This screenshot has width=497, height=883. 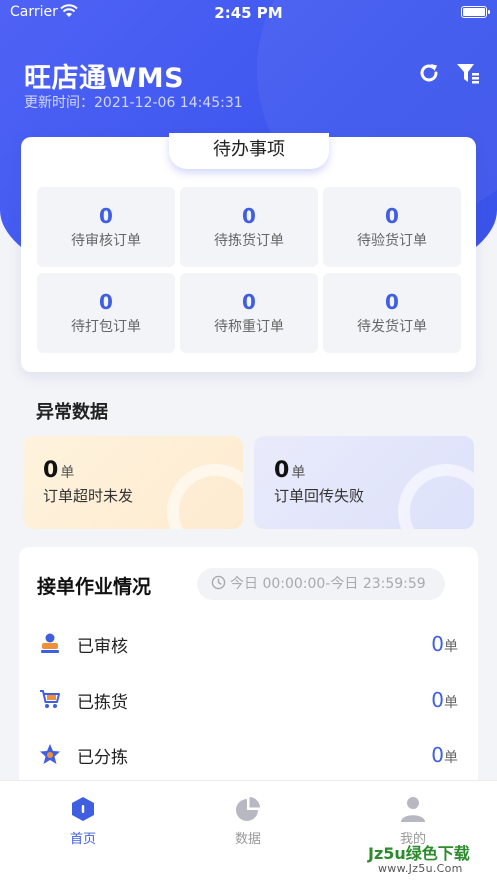 What do you see at coordinates (249, 241) in the screenshot?
I see `todo-label: 待拣货订单` at bounding box center [249, 241].